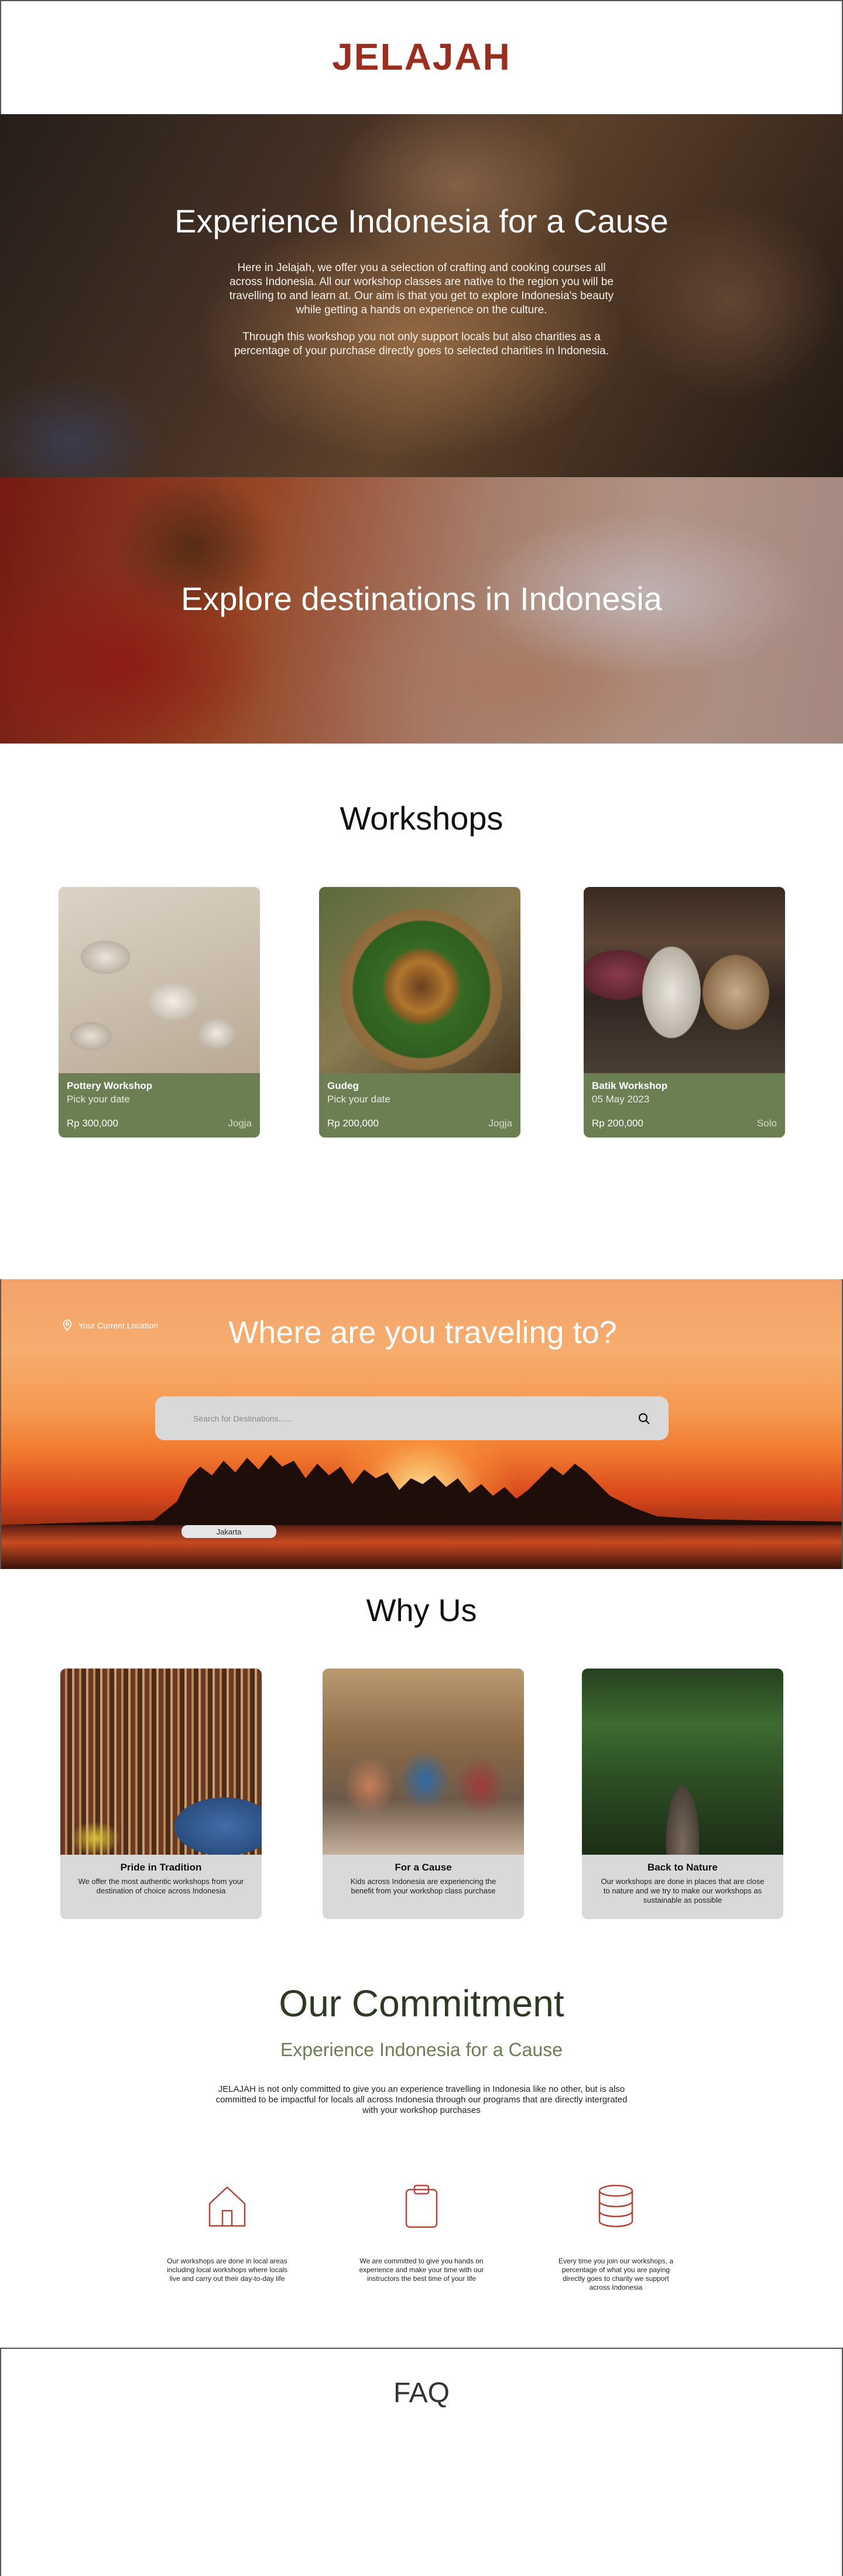  I want to click on logo: JELAJAH, so click(421, 56).